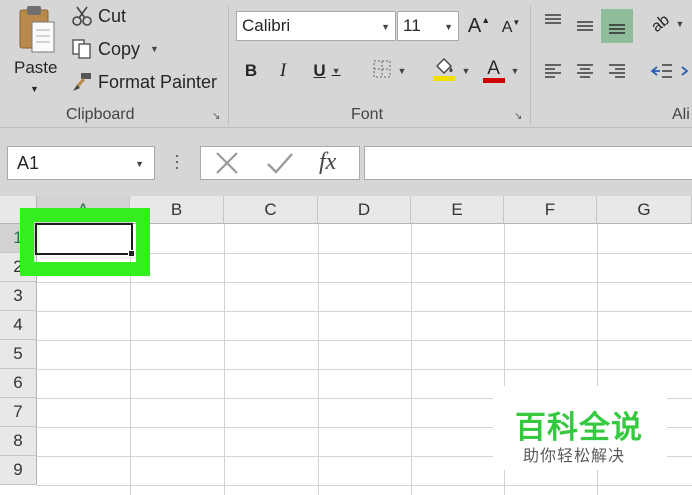  Describe the element at coordinates (18, 470) in the screenshot. I see `row-header-9: 9` at that location.